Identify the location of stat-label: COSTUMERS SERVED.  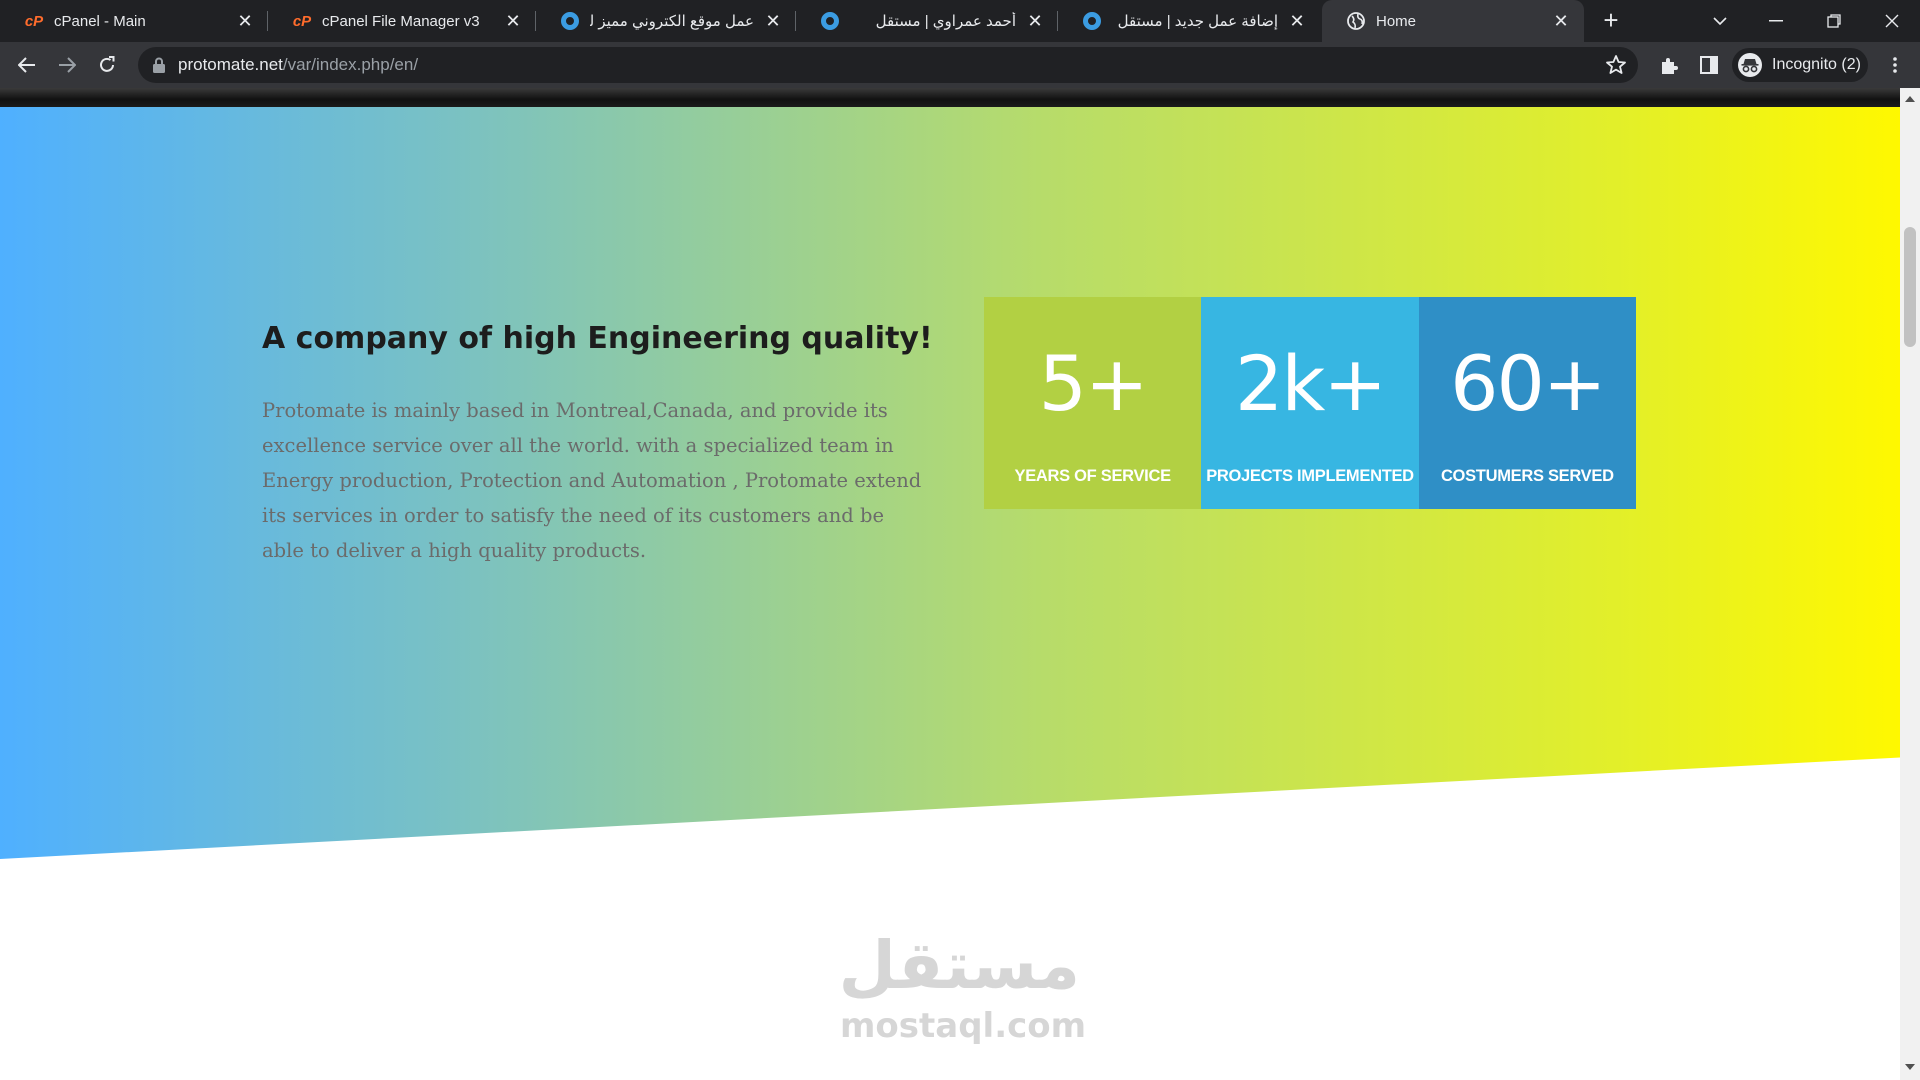
(1527, 476).